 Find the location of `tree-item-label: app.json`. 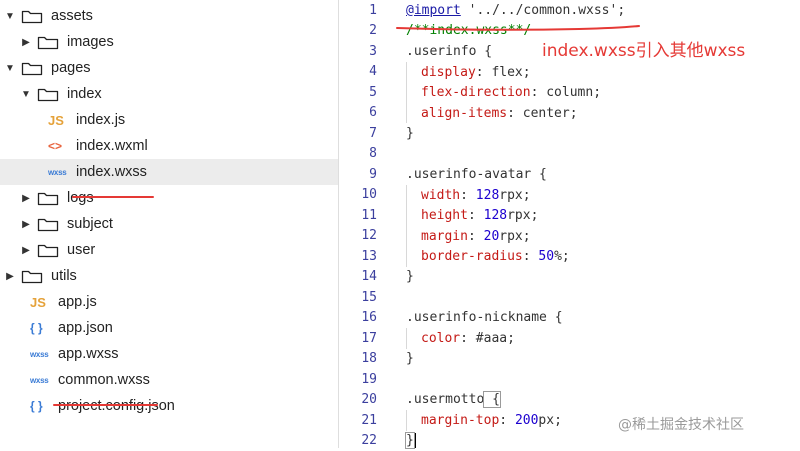

tree-item-label: app.json is located at coordinates (85, 328).